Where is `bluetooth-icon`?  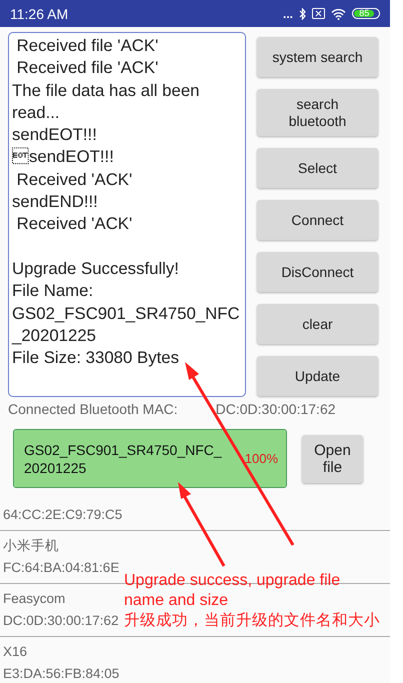 bluetooth-icon is located at coordinates (302, 14).